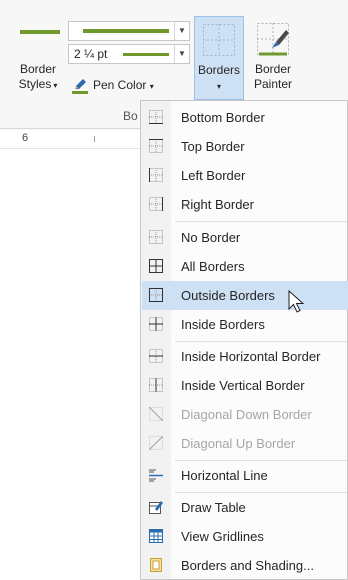 The width and height of the screenshot is (348, 580). Describe the element at coordinates (211, 237) in the screenshot. I see `menu-item-label: No Border` at that location.